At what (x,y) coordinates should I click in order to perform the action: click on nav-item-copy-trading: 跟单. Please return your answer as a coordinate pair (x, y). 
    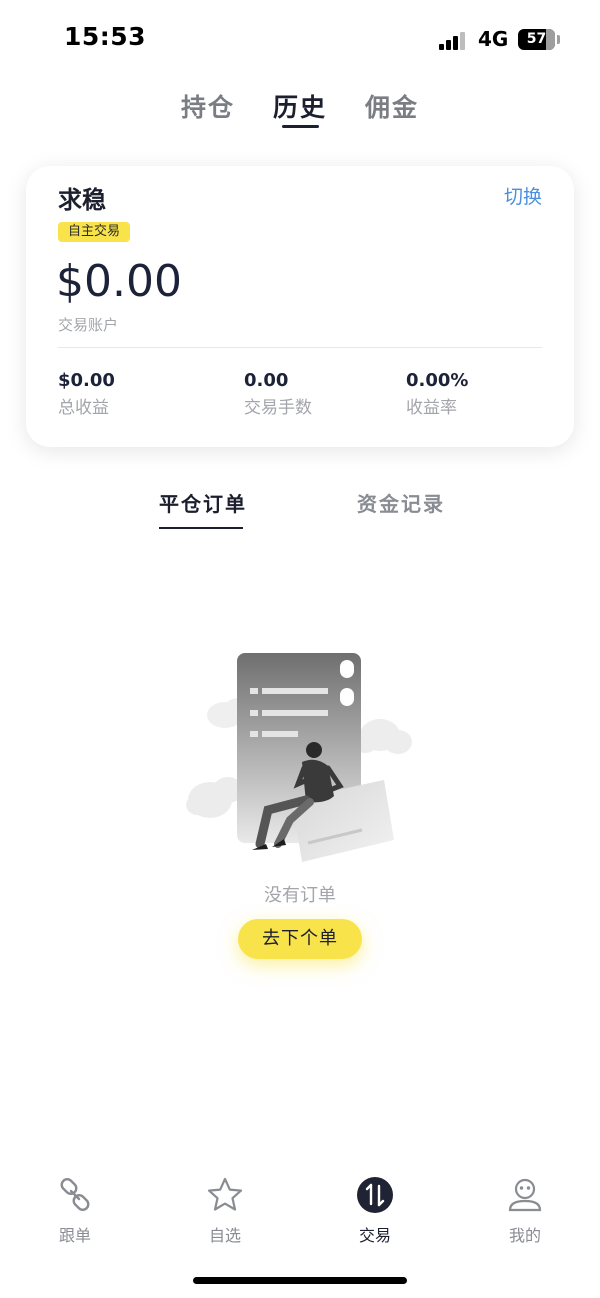
    Looking at the image, I should click on (75, 1207).